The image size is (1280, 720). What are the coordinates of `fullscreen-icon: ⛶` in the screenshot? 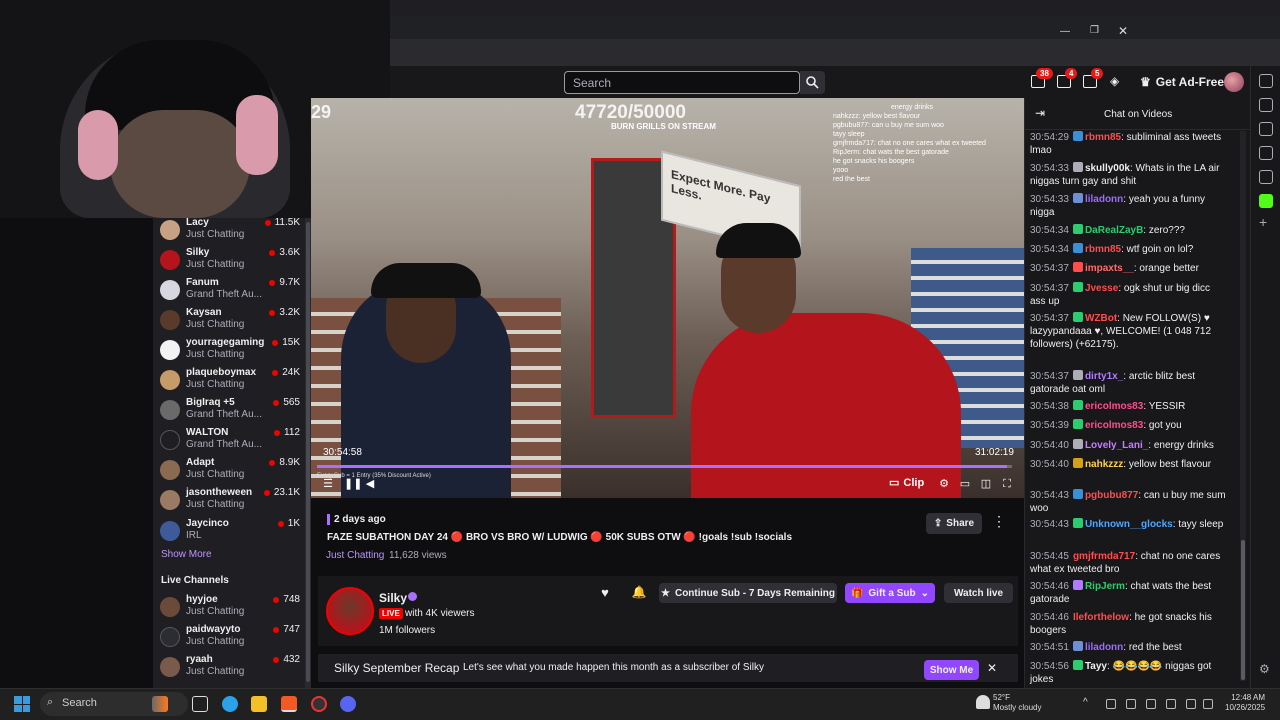 It's located at (1007, 484).